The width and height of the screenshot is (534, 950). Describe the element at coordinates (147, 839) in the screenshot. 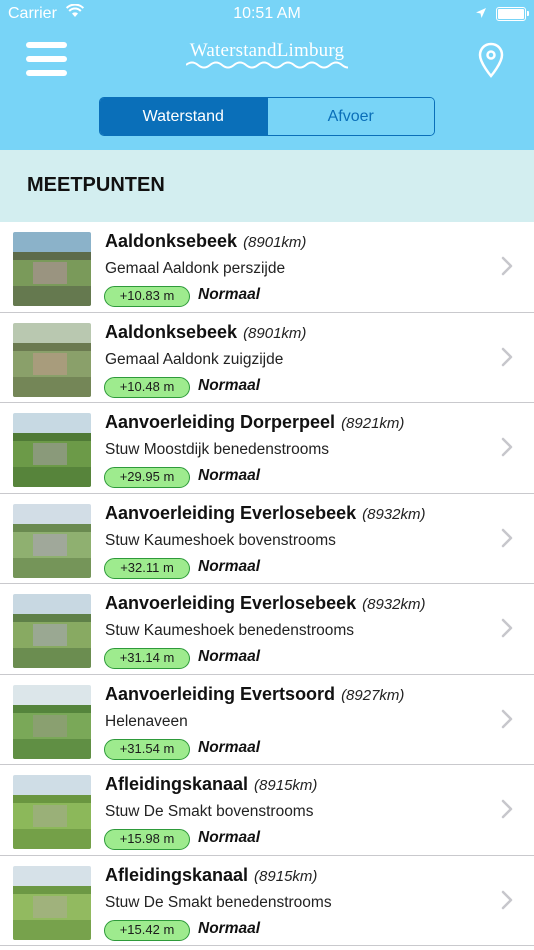

I see `water-level-badge: +15.98 m` at that location.